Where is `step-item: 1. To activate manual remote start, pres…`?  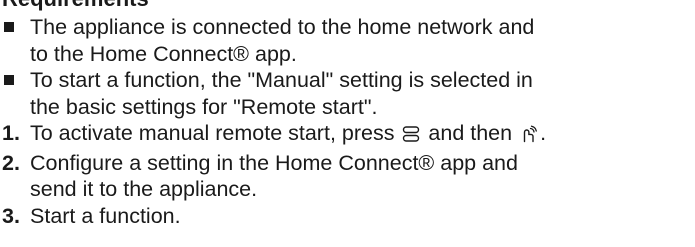
step-item: 1. To activate manual remote start, pres… is located at coordinates (347, 135).